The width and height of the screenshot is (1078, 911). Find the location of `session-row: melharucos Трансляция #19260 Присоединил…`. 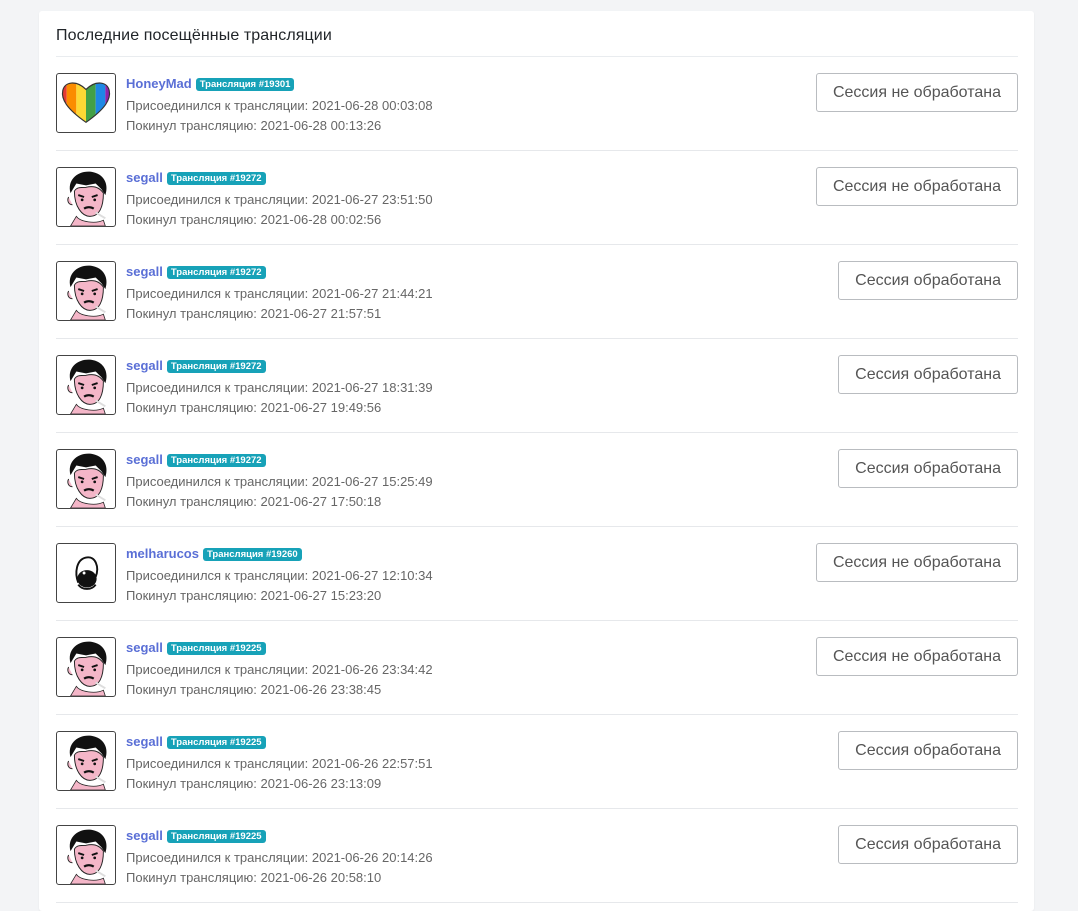

session-row: melharucos Трансляция #19260 Присоединил… is located at coordinates (537, 574).